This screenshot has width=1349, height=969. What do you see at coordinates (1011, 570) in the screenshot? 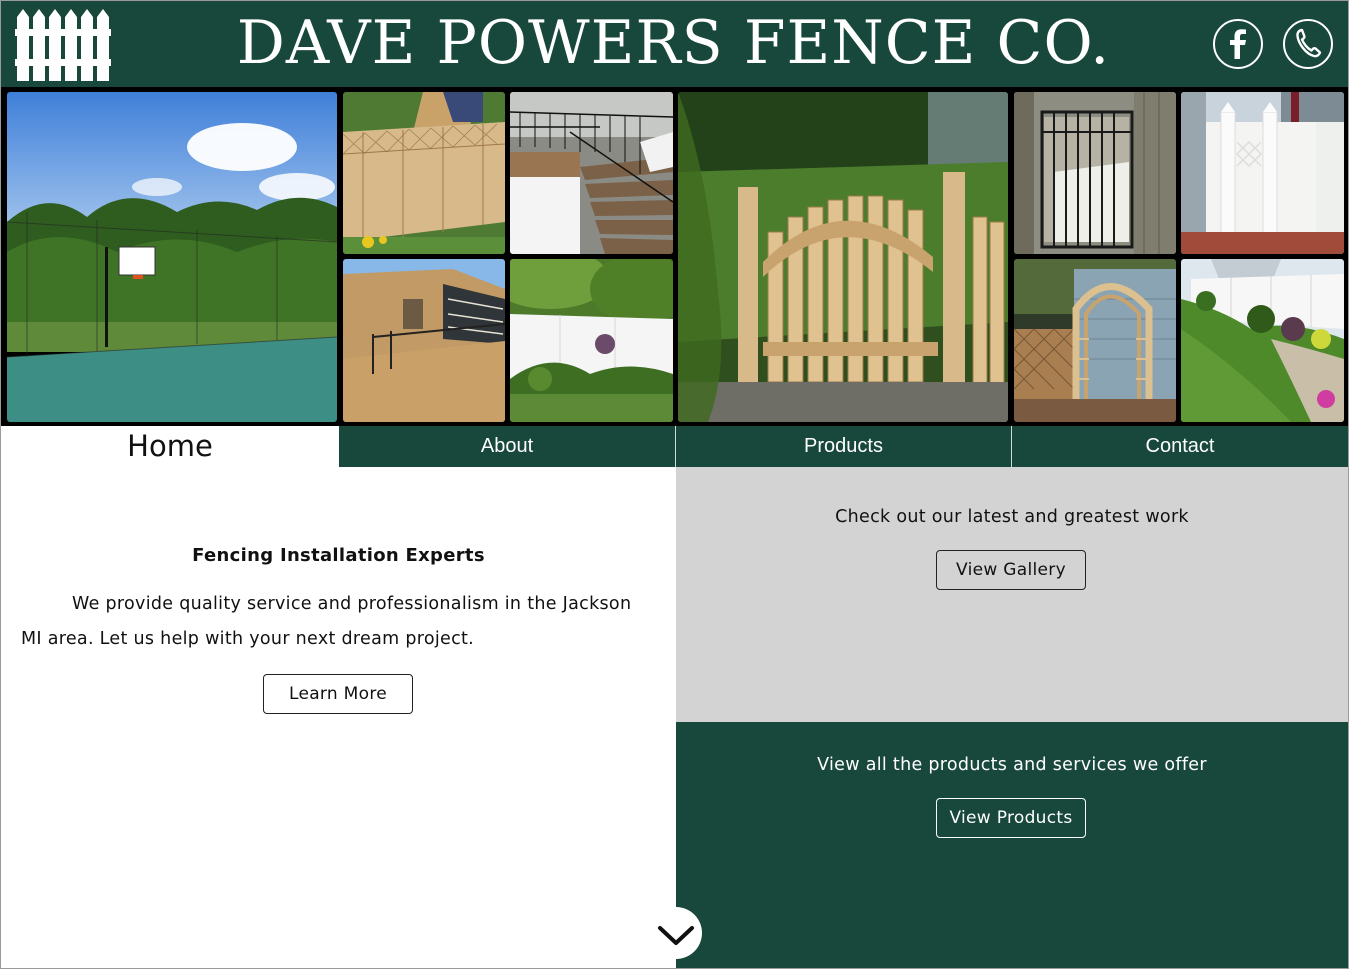
I see `view-gallery-button: View Gallery` at bounding box center [1011, 570].